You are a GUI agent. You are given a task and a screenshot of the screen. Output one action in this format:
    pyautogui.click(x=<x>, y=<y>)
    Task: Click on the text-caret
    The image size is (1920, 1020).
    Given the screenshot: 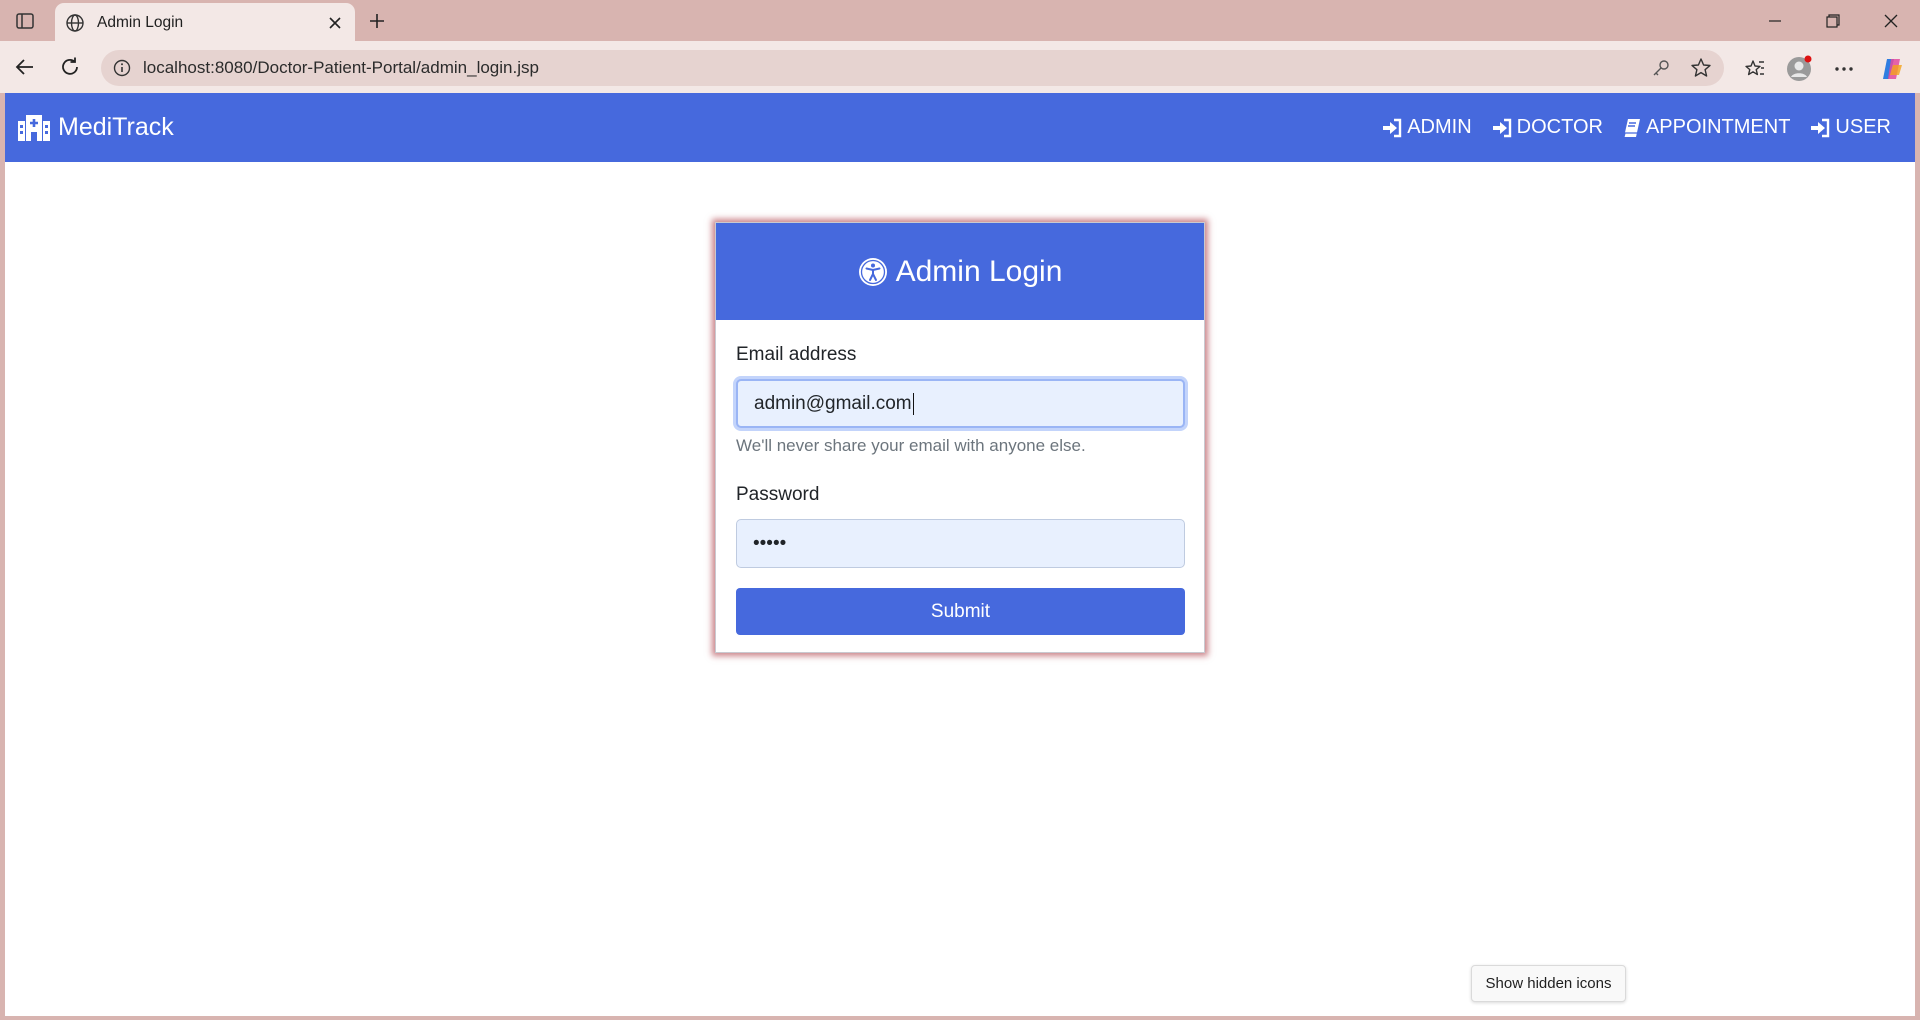 What is the action you would take?
    pyautogui.click(x=913, y=403)
    